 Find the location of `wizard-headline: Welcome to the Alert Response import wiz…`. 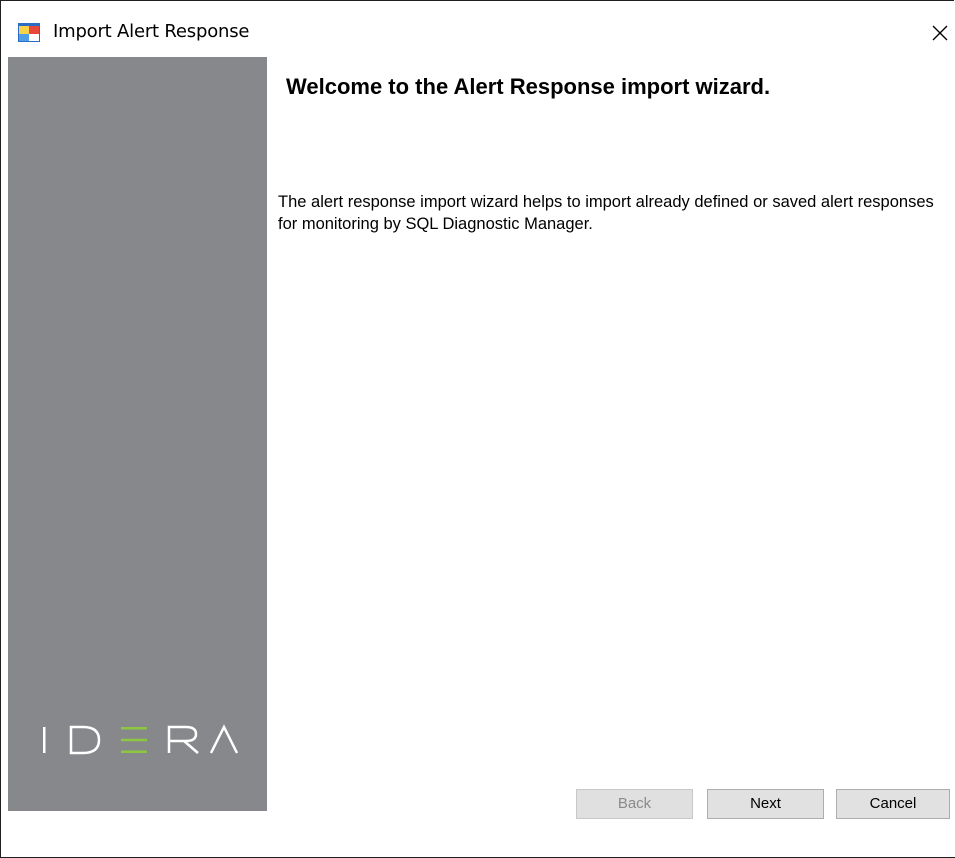

wizard-headline: Welcome to the Alert Response import wiz… is located at coordinates (528, 86).